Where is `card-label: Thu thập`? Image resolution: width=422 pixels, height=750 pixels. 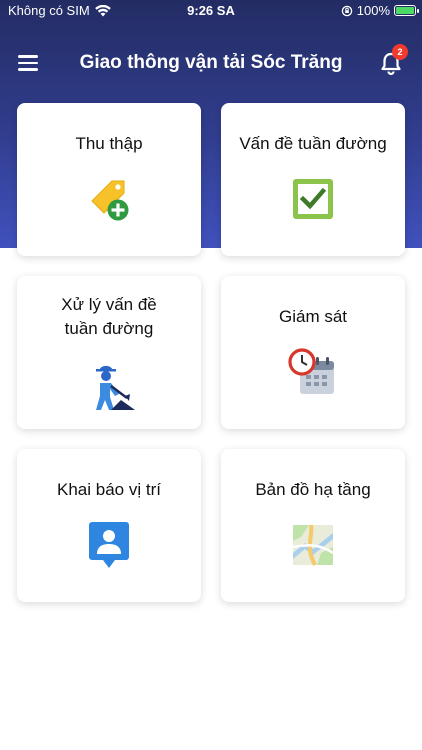 card-label: Thu thập is located at coordinates (109, 143).